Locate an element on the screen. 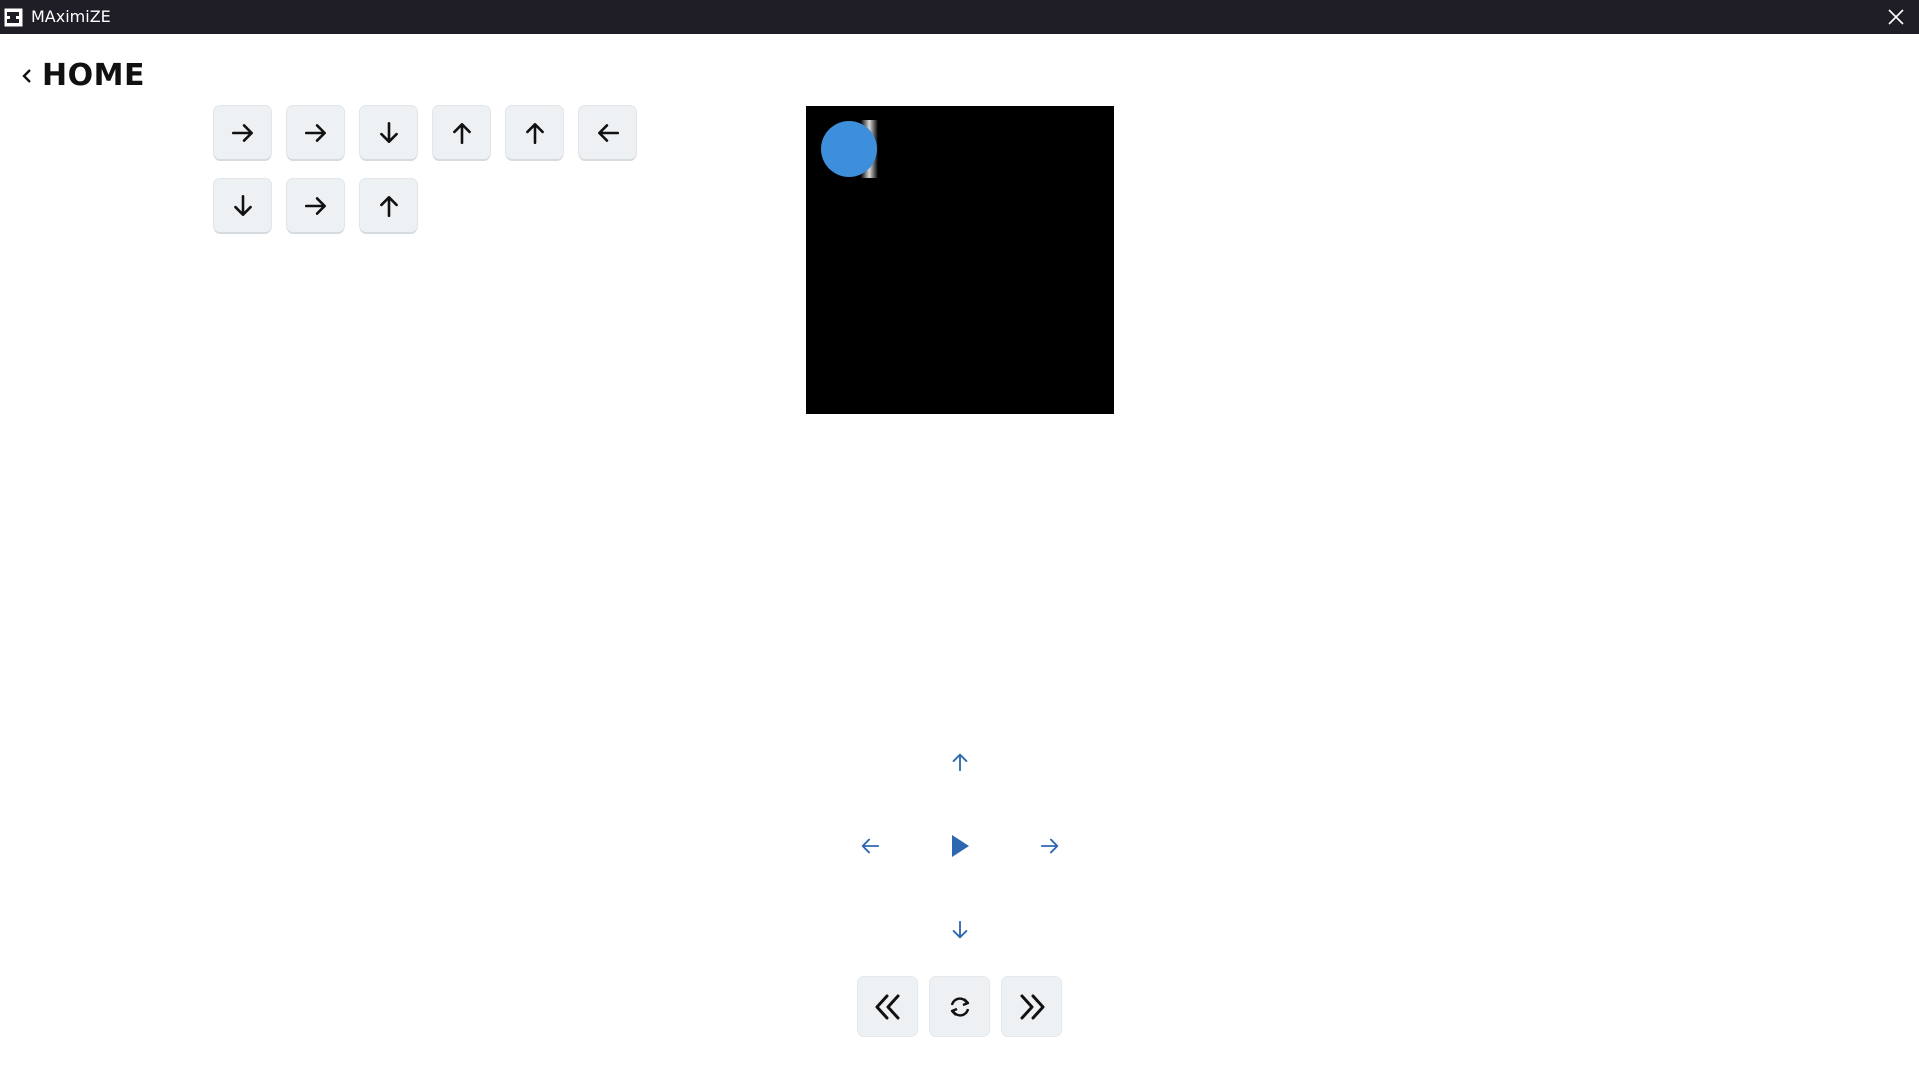 The height and width of the screenshot is (1079, 1919). move-up-button is located at coordinates (960, 762).